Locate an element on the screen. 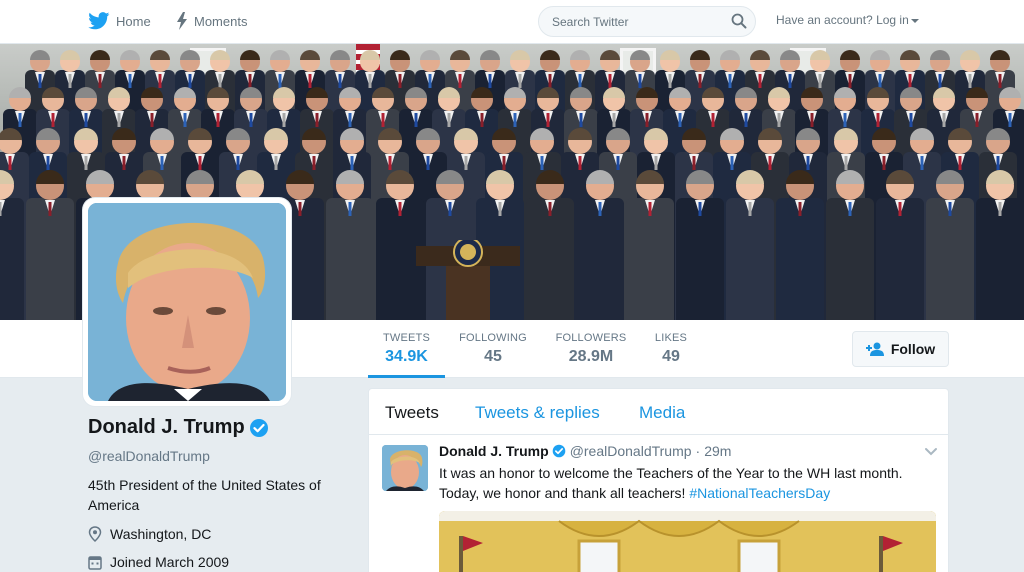 The image size is (1024, 572). tweet-author-handle: @realDonaldTrump is located at coordinates (631, 451).